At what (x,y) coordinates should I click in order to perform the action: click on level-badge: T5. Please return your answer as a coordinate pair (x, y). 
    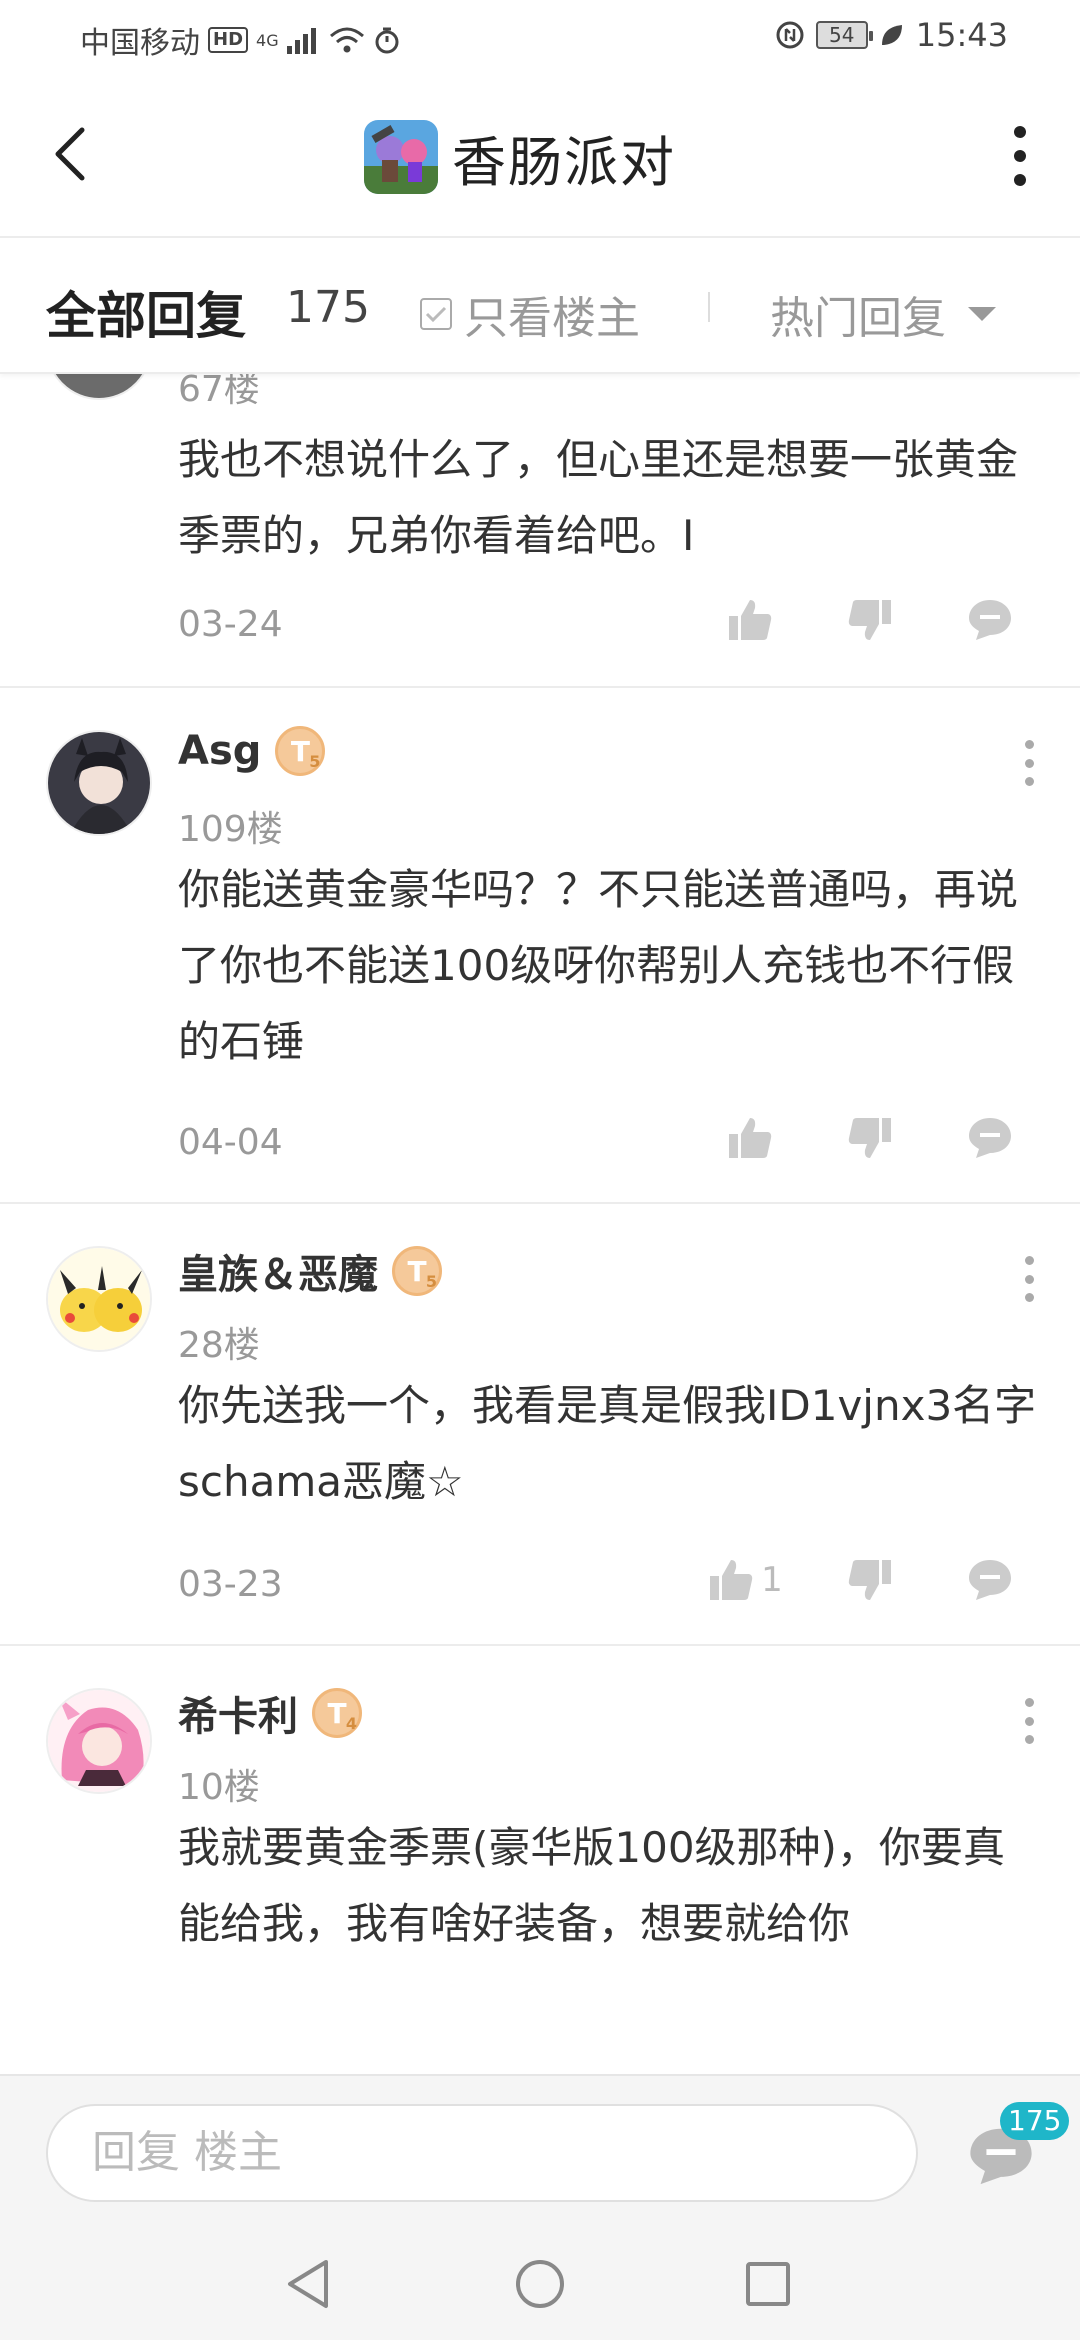
    Looking at the image, I should click on (300, 751).